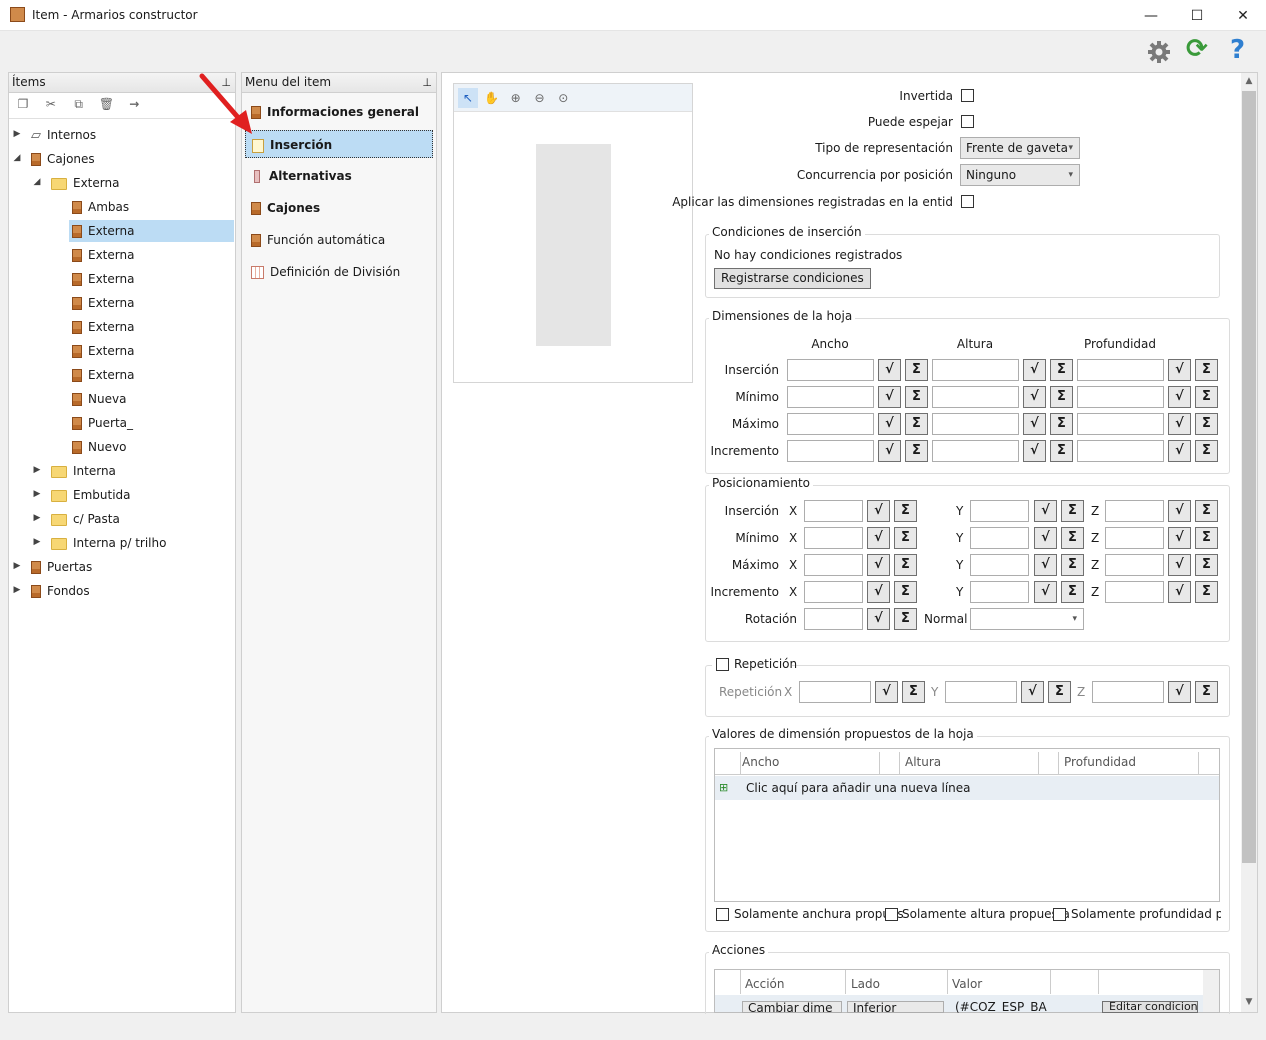  What do you see at coordinates (339, 208) in the screenshot?
I see `menu-item: Cajones` at bounding box center [339, 208].